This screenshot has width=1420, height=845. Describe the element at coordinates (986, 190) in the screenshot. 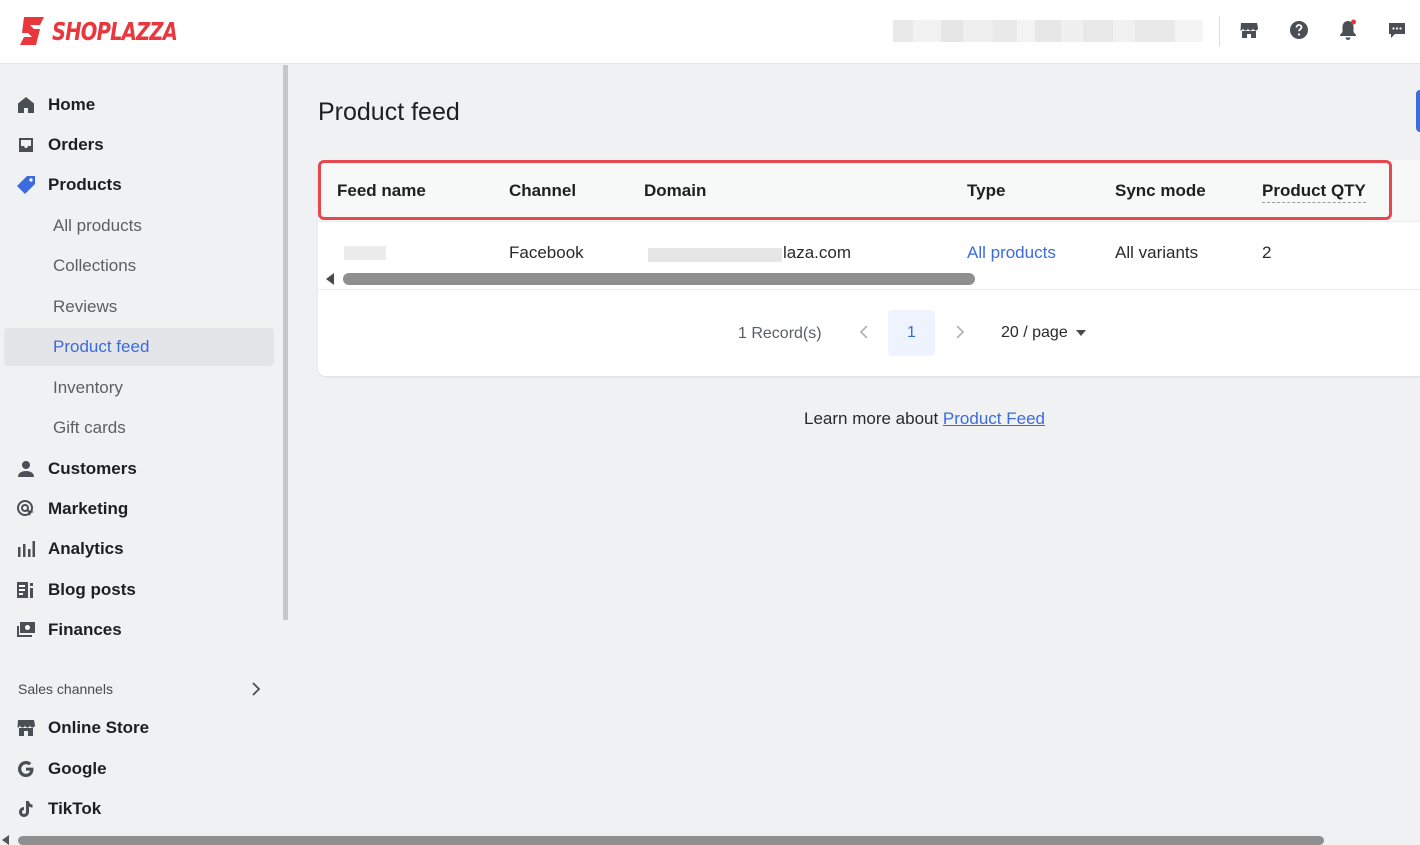

I see `column-header-type: Type` at that location.